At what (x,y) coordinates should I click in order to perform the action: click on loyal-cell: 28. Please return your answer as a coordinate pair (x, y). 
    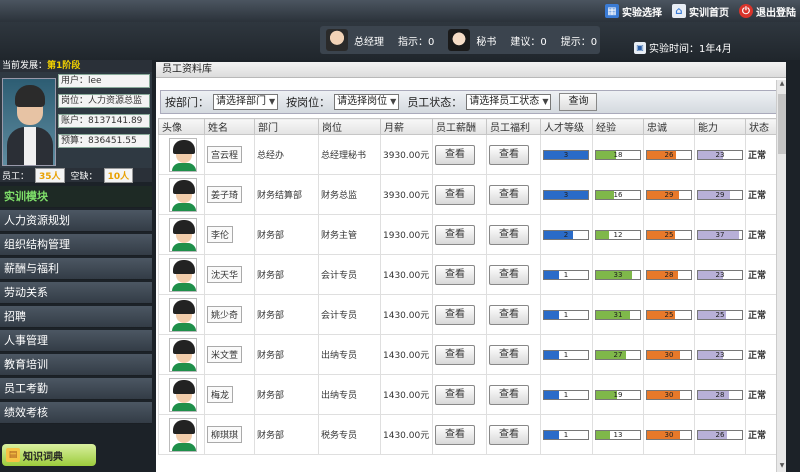
    Looking at the image, I should click on (669, 274).